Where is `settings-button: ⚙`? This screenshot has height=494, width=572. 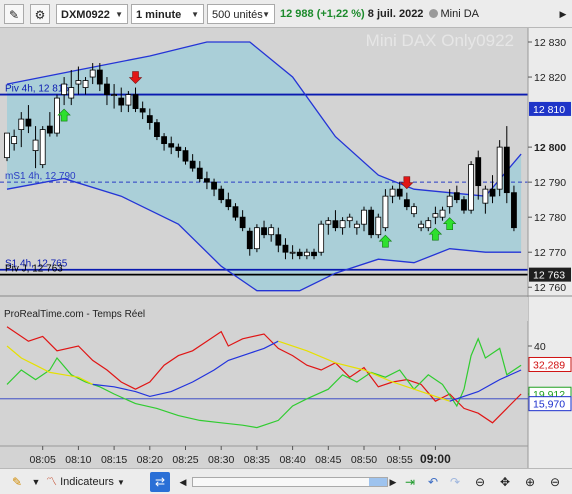
settings-button: ⚙ is located at coordinates (40, 14).